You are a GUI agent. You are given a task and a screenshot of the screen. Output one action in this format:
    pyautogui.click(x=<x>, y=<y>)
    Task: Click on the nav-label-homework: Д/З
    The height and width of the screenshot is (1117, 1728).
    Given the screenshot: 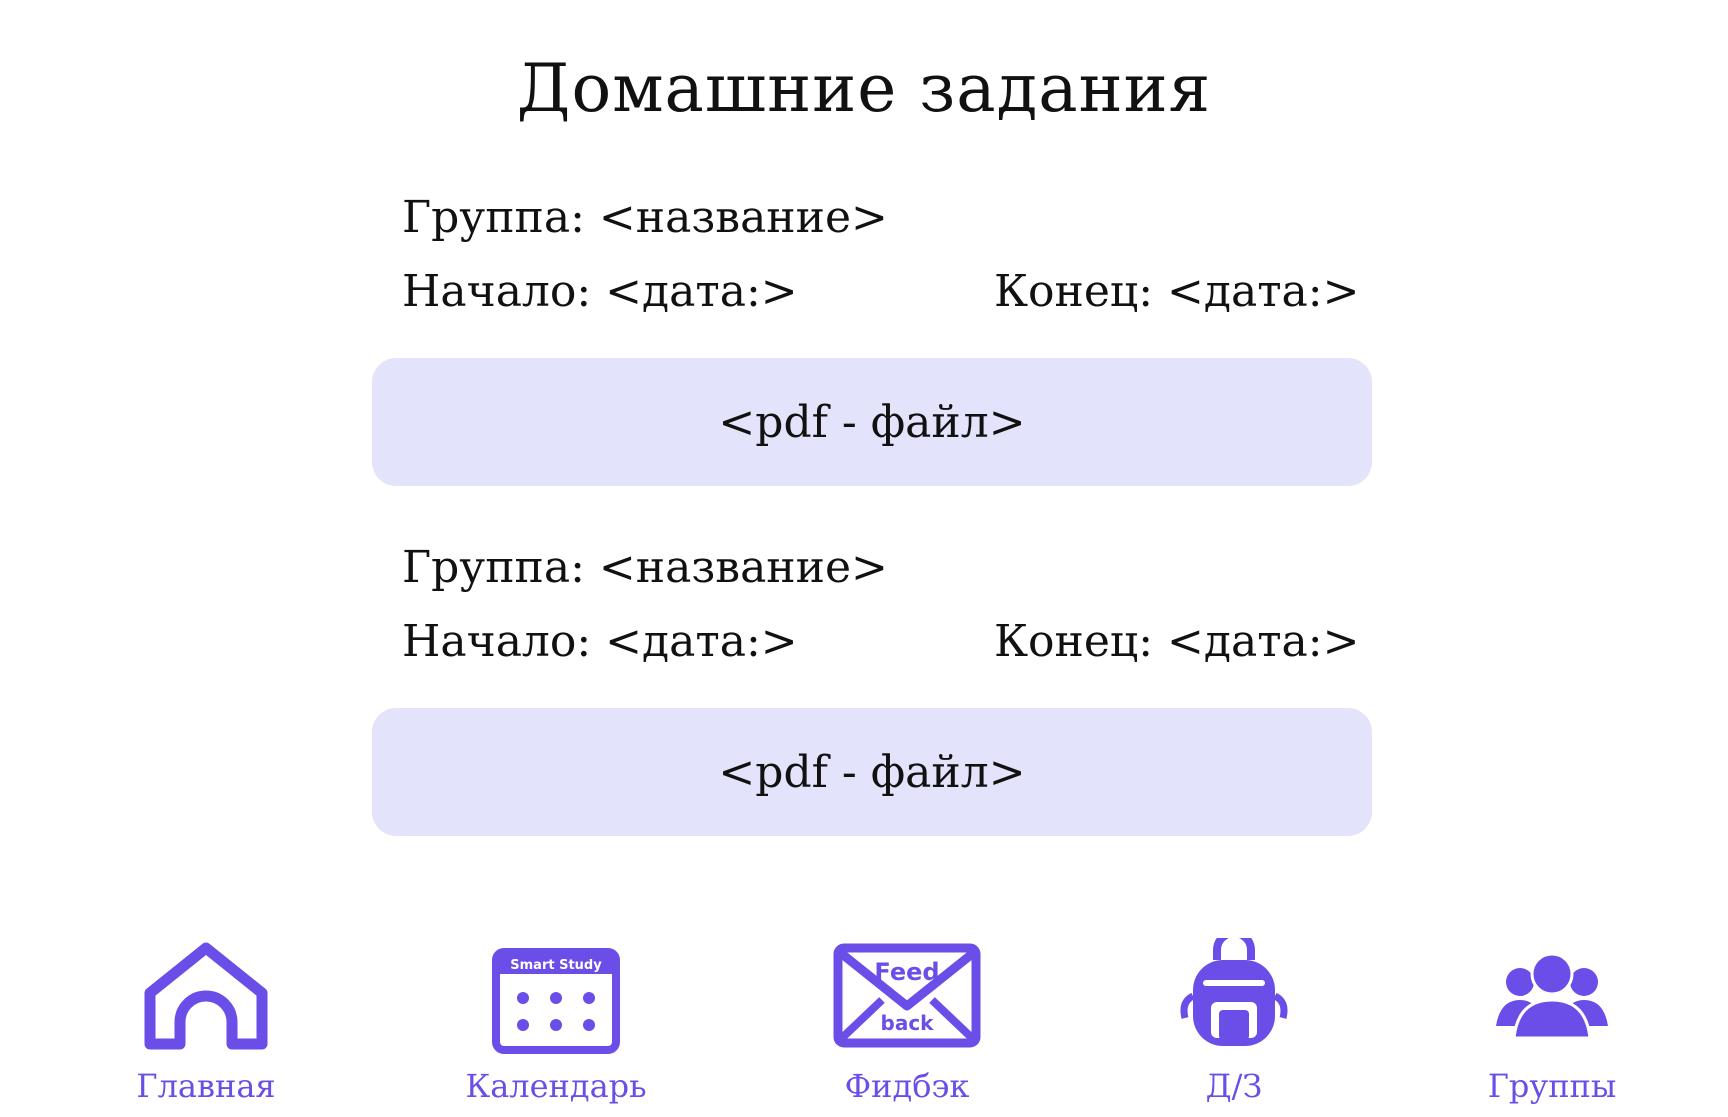 What is the action you would take?
    pyautogui.click(x=1234, y=1086)
    